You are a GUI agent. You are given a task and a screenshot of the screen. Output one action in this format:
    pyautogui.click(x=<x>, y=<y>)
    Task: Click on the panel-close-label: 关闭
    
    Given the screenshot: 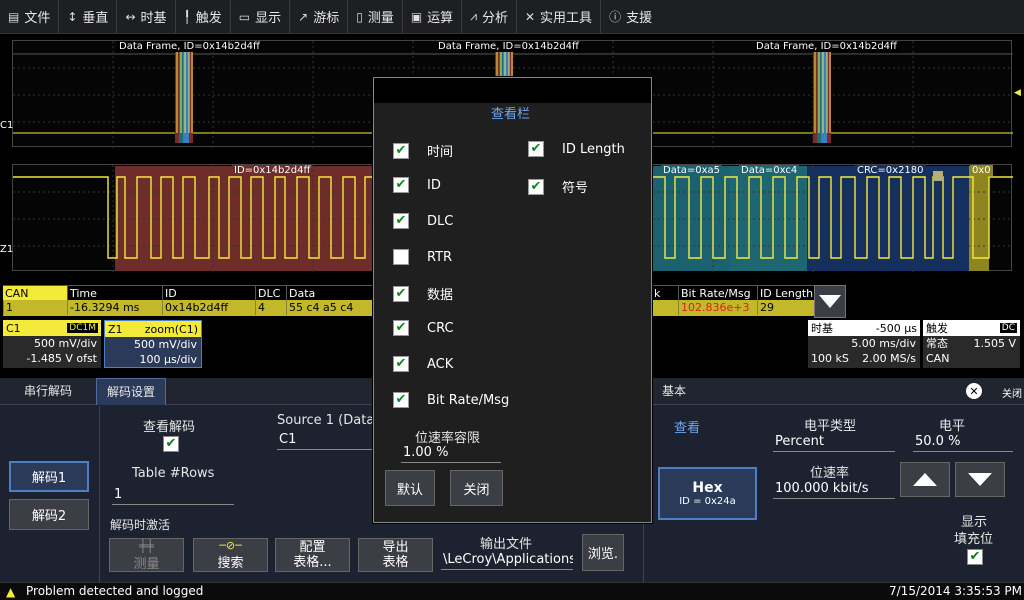 What is the action you would take?
    pyautogui.click(x=1012, y=392)
    